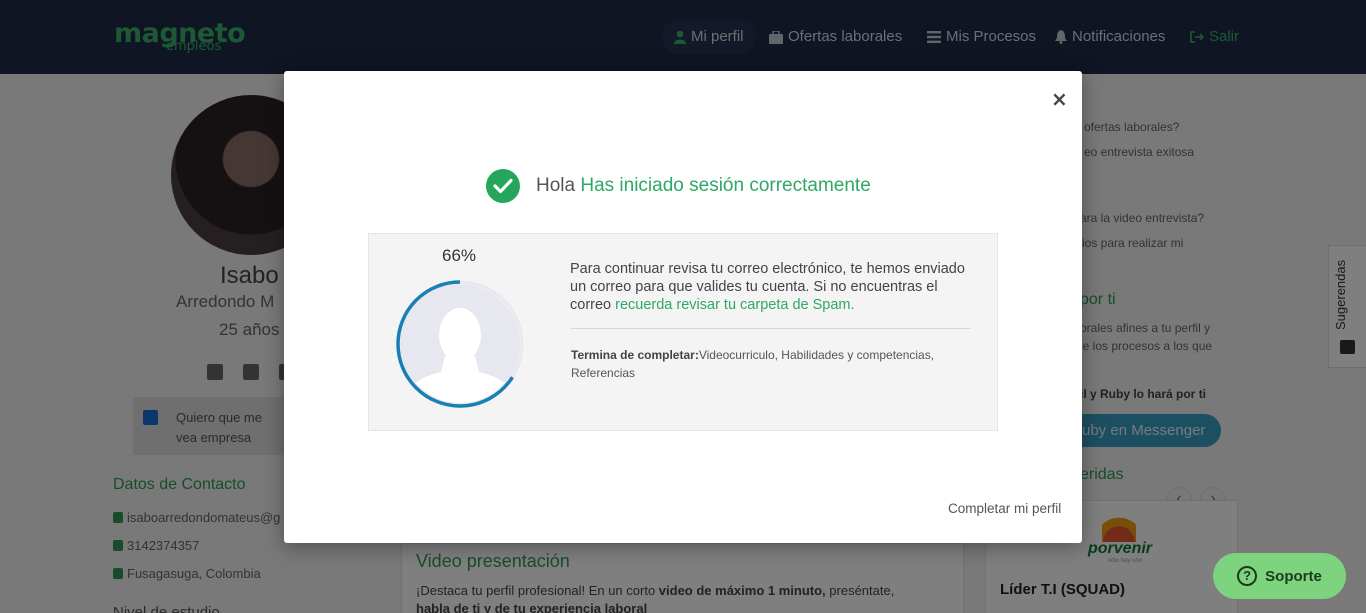 The width and height of the screenshot is (1366, 613). Describe the element at coordinates (725, 185) in the screenshot. I see `success-text: Has iniciado sesión correctamente` at that location.